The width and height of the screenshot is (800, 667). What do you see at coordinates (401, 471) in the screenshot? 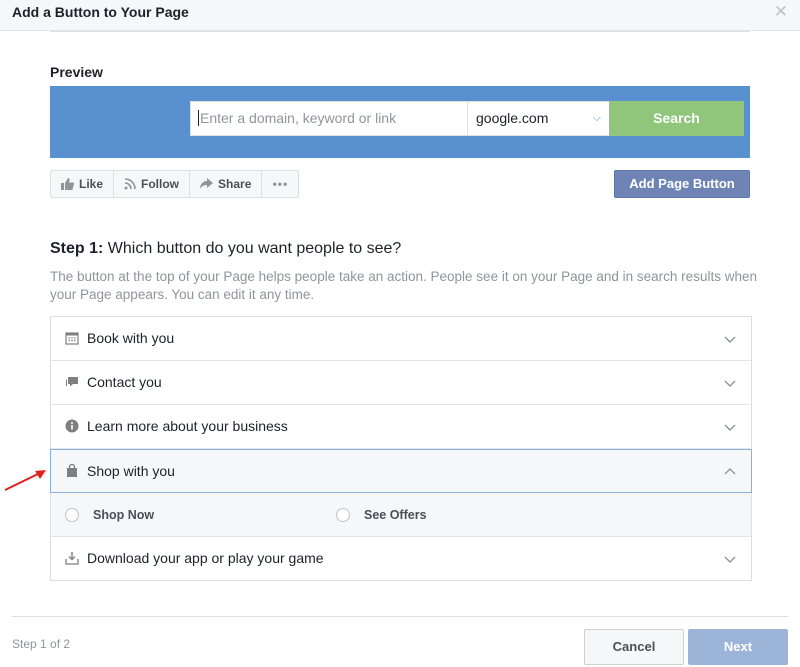
I see `option-shop-with-you: Shop with you` at bounding box center [401, 471].